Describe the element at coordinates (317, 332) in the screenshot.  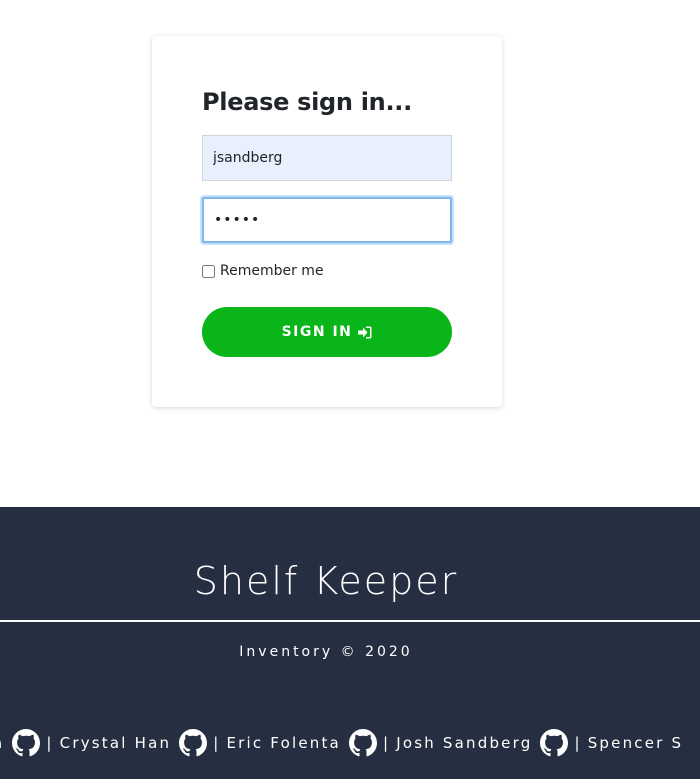
I see `sign-in-label: SIGN IN` at that location.